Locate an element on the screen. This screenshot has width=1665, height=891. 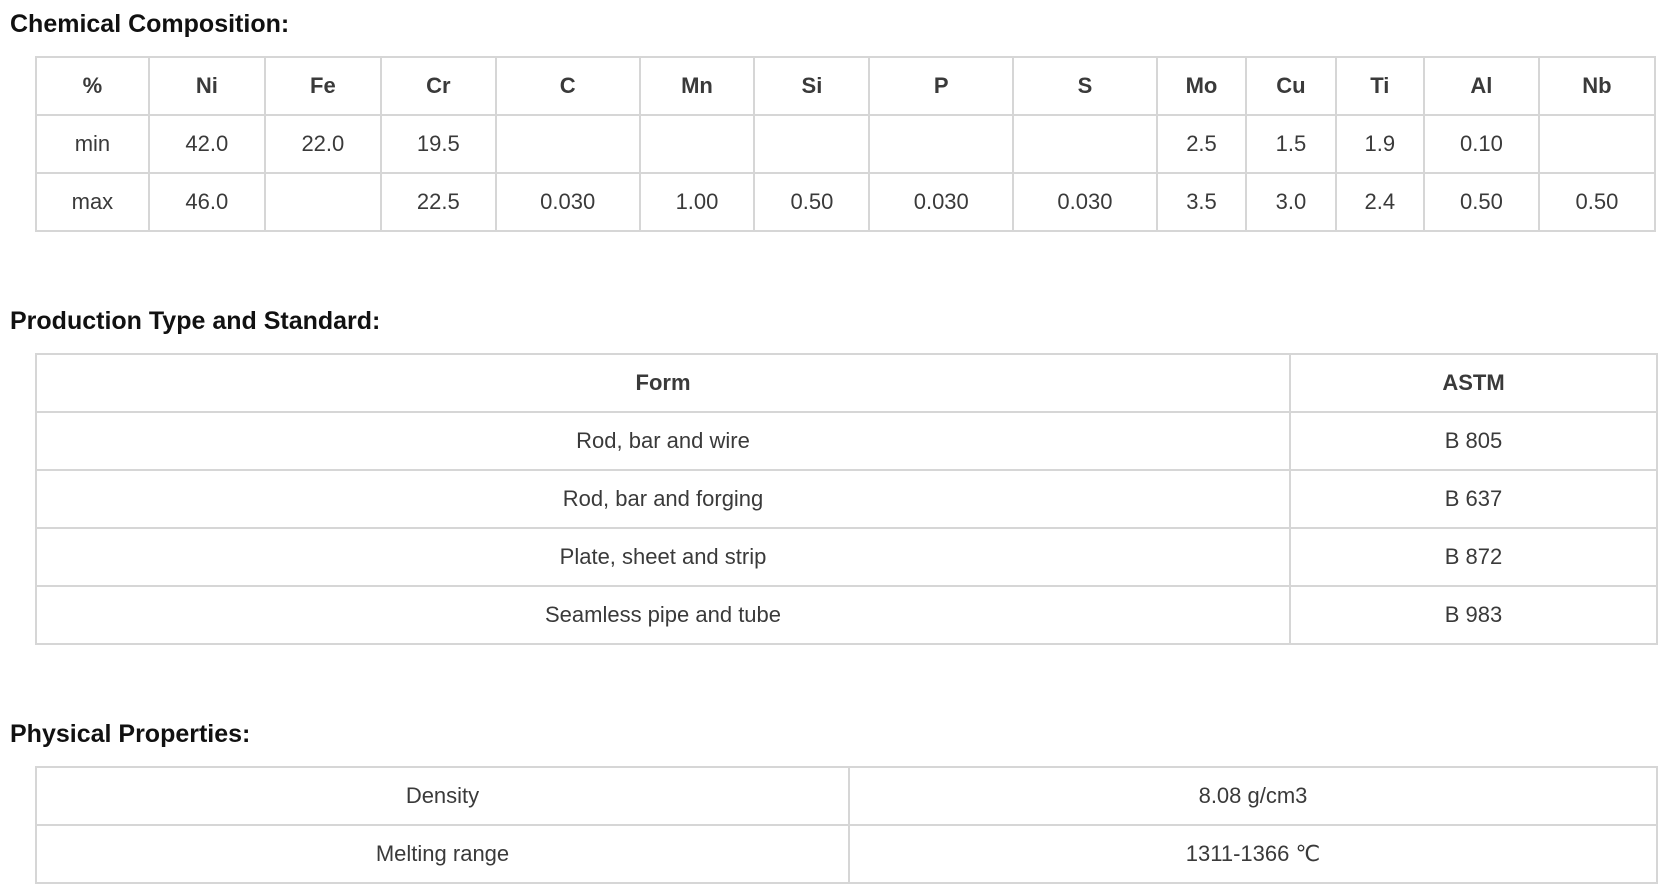
header-cell: Al is located at coordinates (1481, 86).